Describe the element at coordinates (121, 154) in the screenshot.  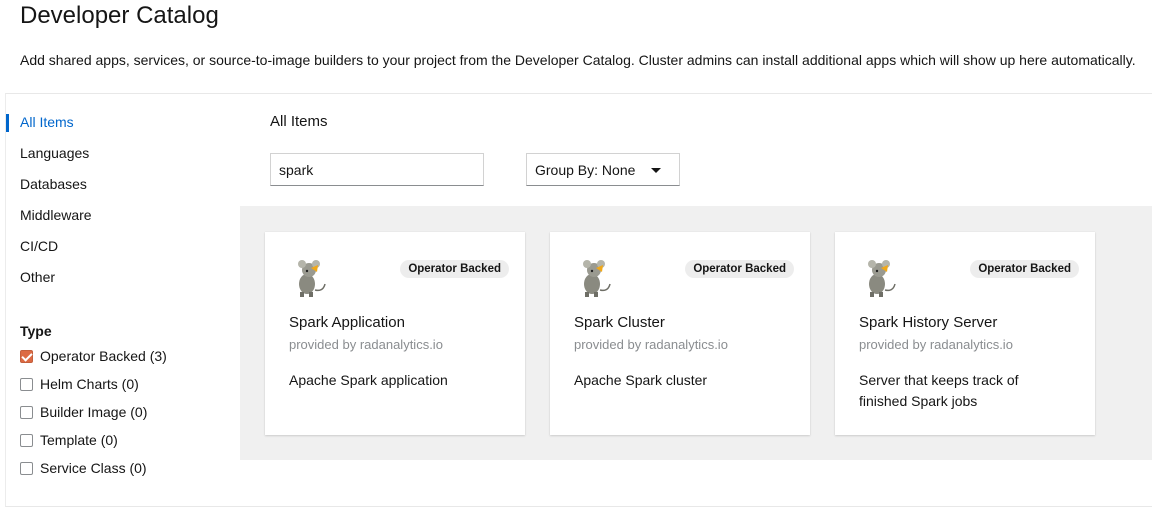
I see `sidebar-item-languages: Languages` at that location.